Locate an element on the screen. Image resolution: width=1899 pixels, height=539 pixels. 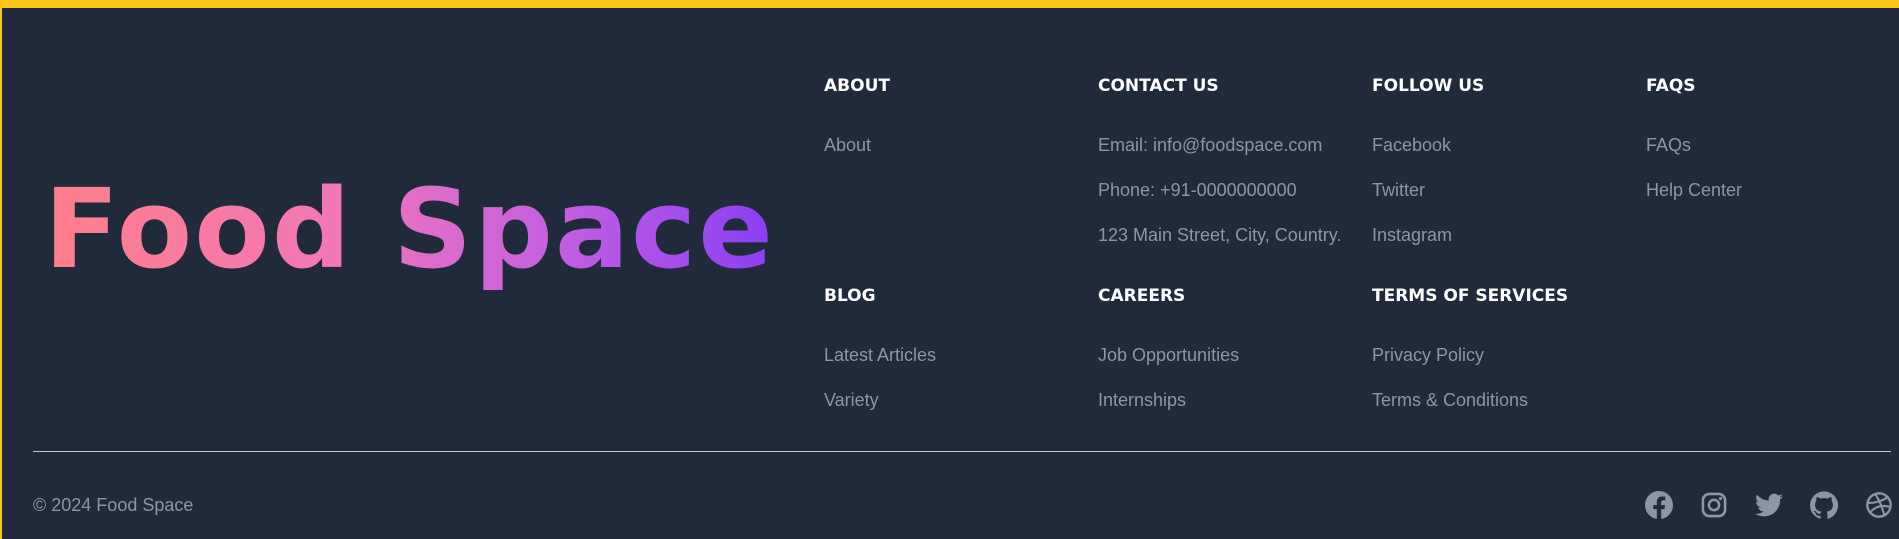
internships-link: Internships is located at coordinates (1142, 400).